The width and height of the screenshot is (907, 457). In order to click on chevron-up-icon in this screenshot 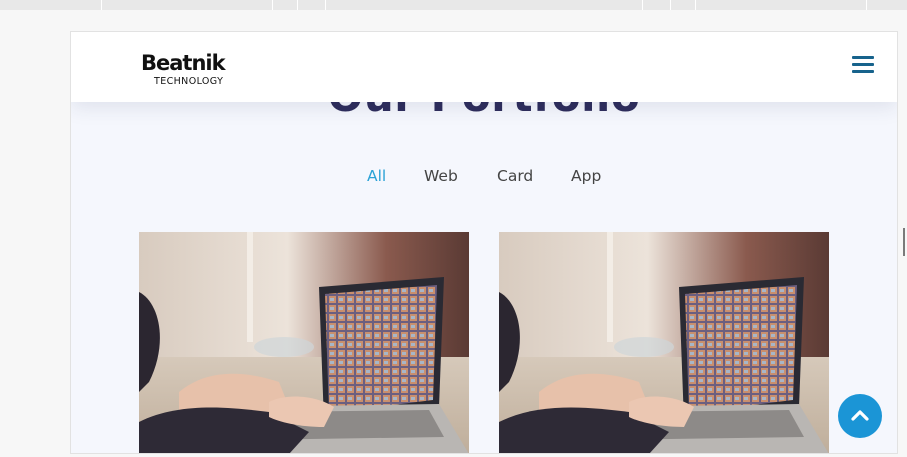, I will do `click(860, 415)`.